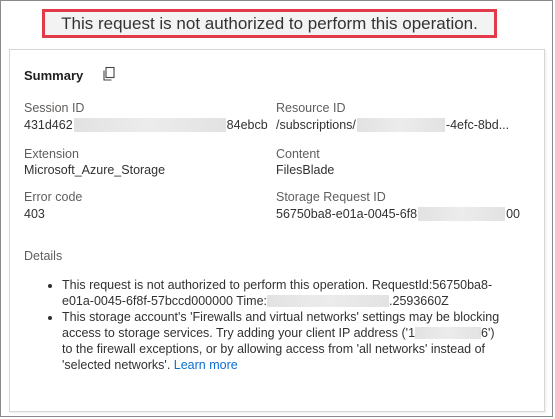  What do you see at coordinates (34, 214) in the screenshot?
I see `error-code-value: 403` at bounding box center [34, 214].